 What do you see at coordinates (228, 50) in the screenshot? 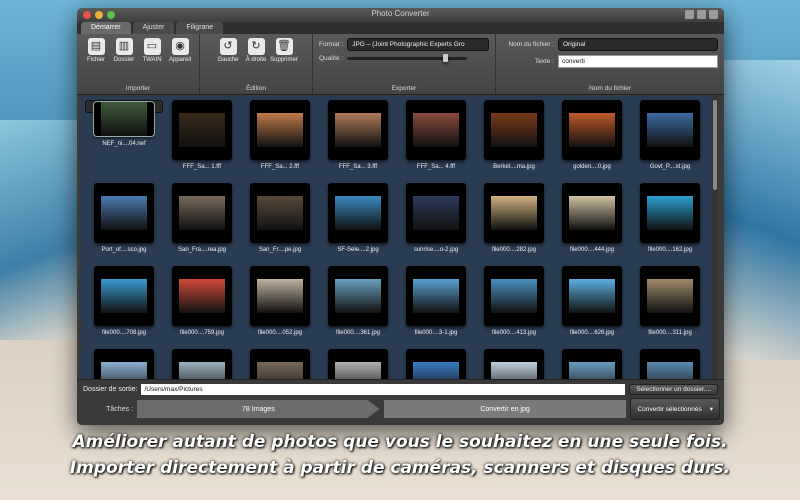
I see `rotate-left-button: ↺ Gauche` at bounding box center [228, 50].